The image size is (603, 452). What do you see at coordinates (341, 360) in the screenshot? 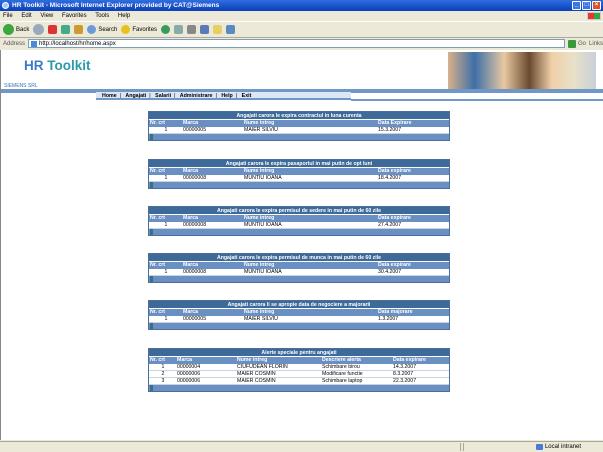
I see `column-header: Descriere alerta` at bounding box center [341, 360].